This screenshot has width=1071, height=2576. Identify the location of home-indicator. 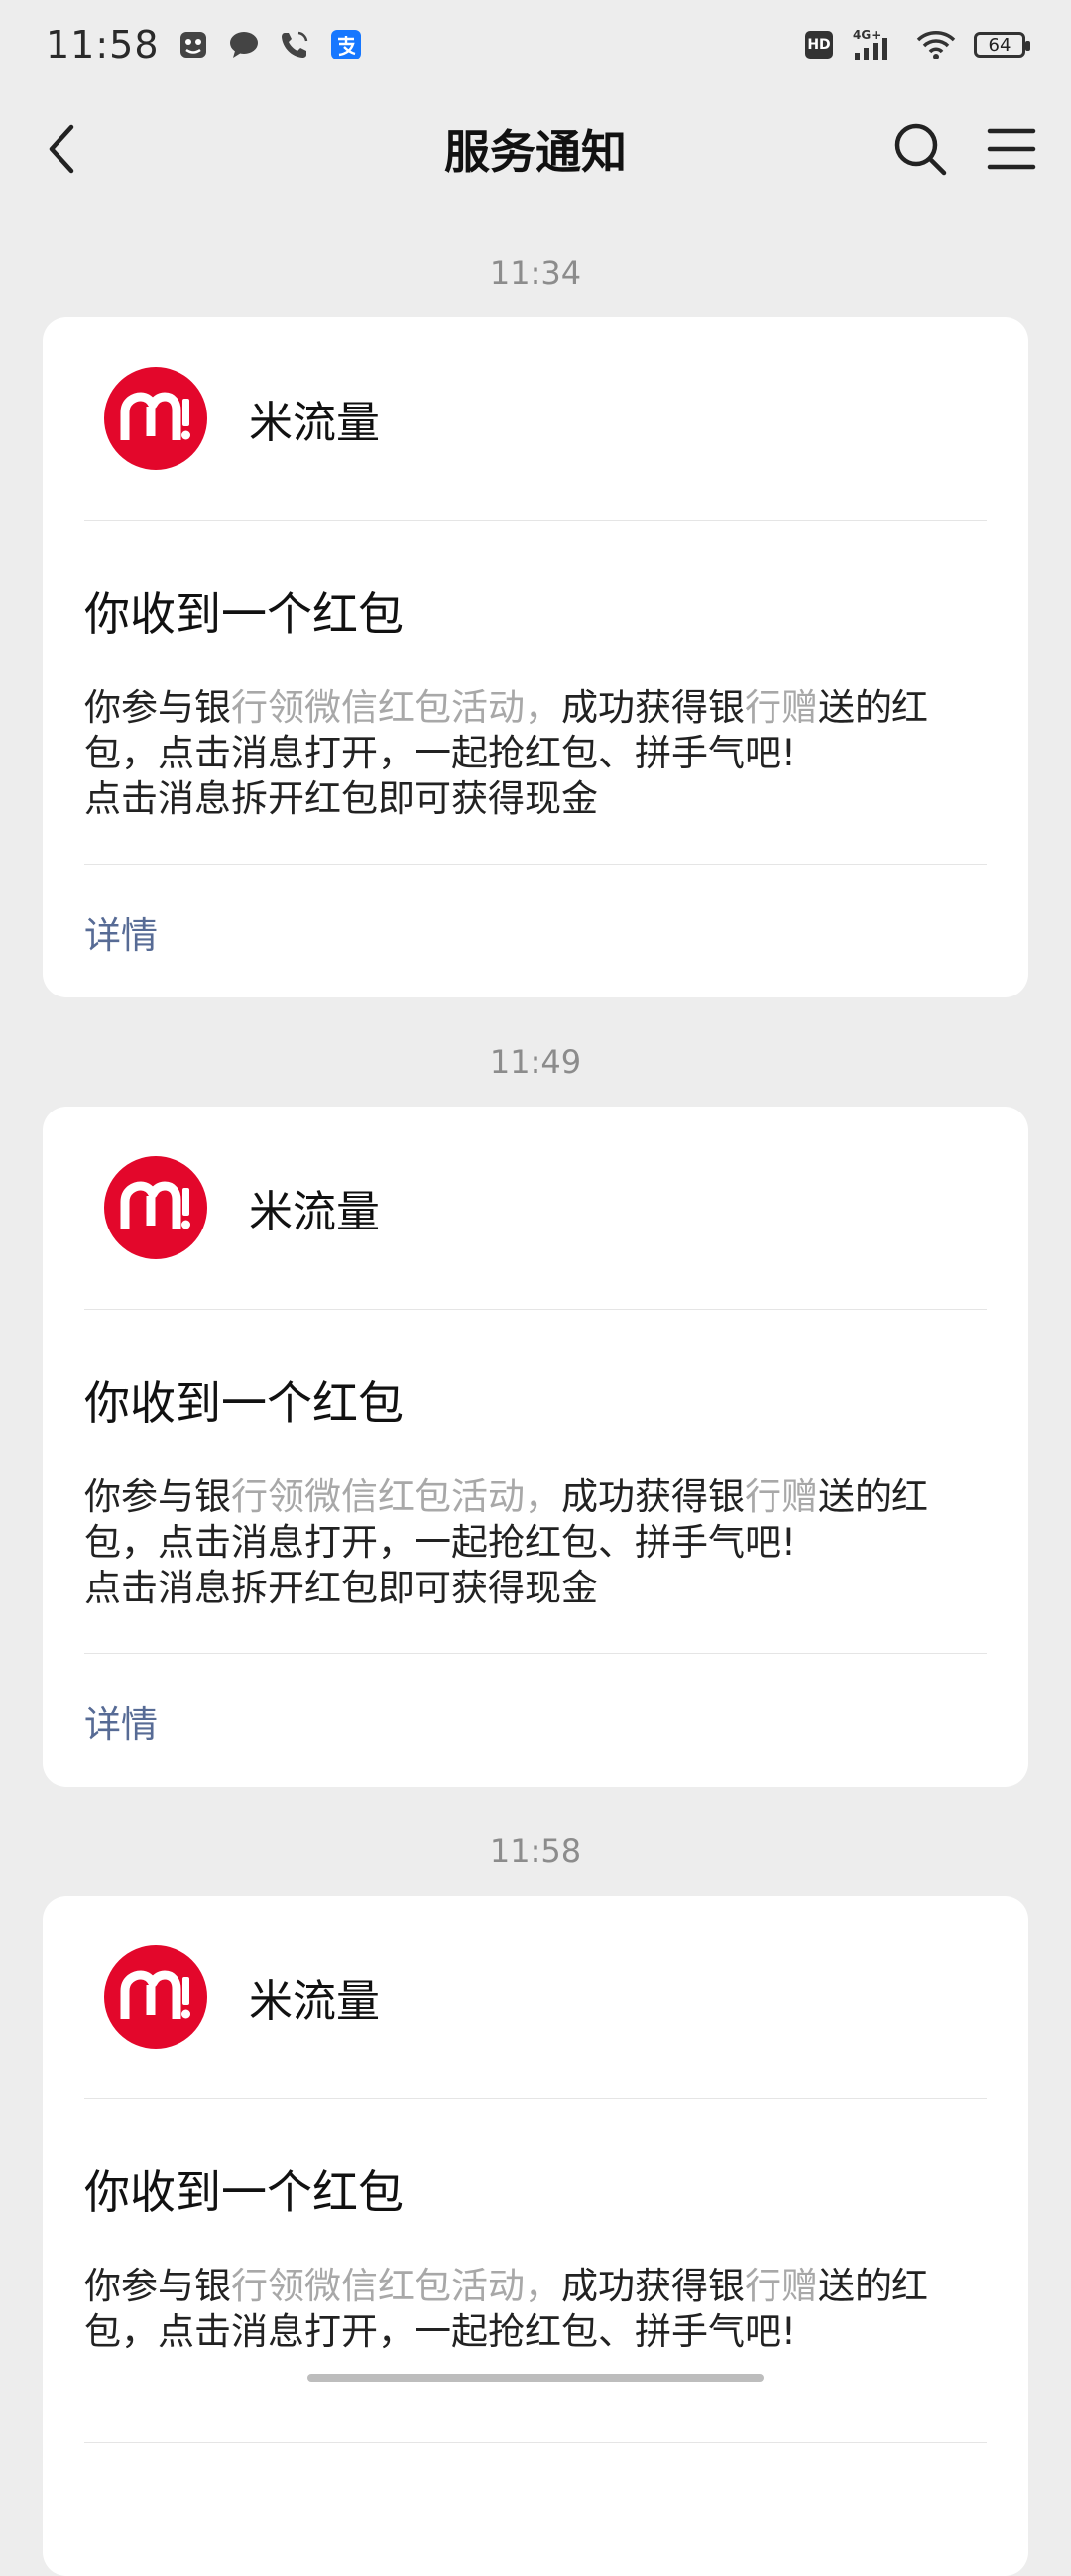
(535, 2378).